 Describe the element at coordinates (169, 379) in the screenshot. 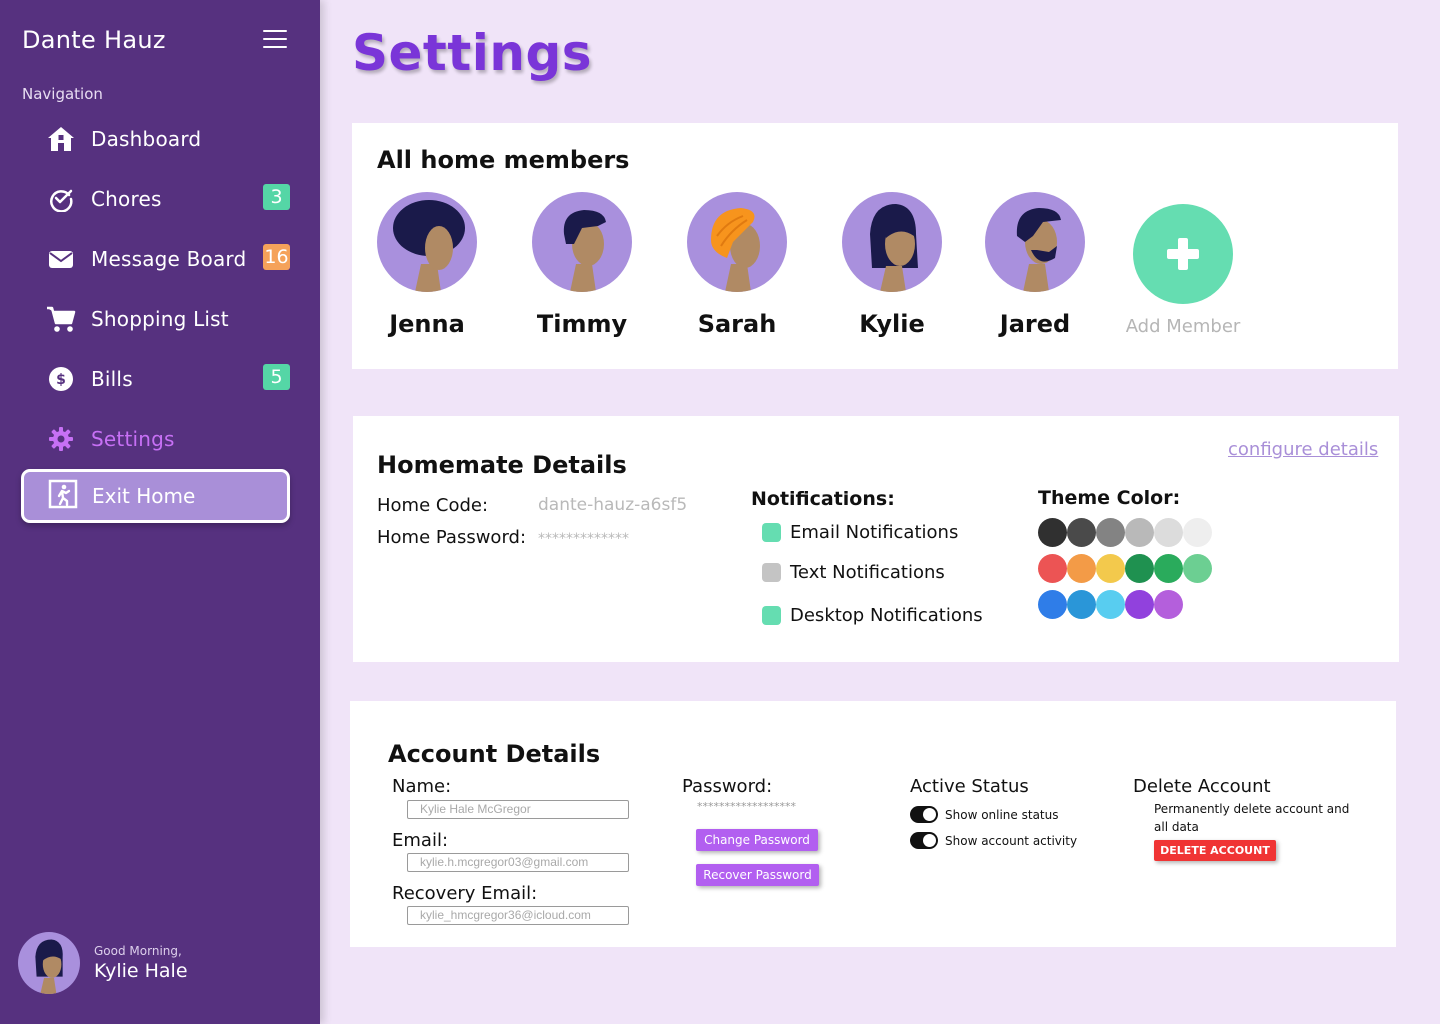

I see `sidebar-item-bills: $ Bills 5` at that location.